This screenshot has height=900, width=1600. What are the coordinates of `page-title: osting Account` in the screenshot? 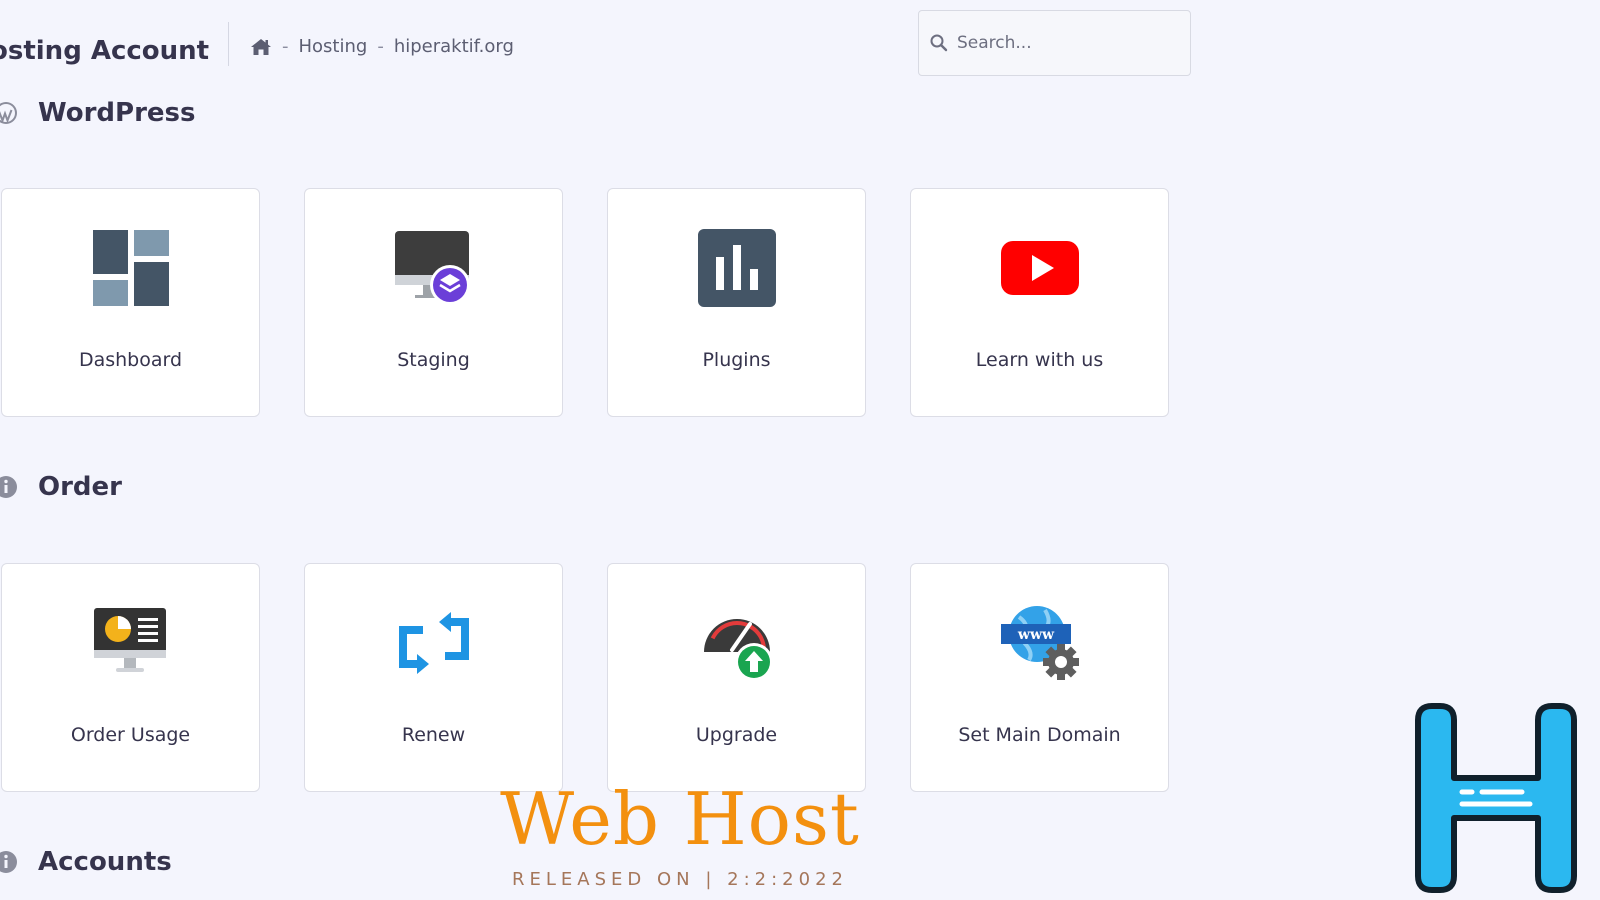 It's located at (105, 51).